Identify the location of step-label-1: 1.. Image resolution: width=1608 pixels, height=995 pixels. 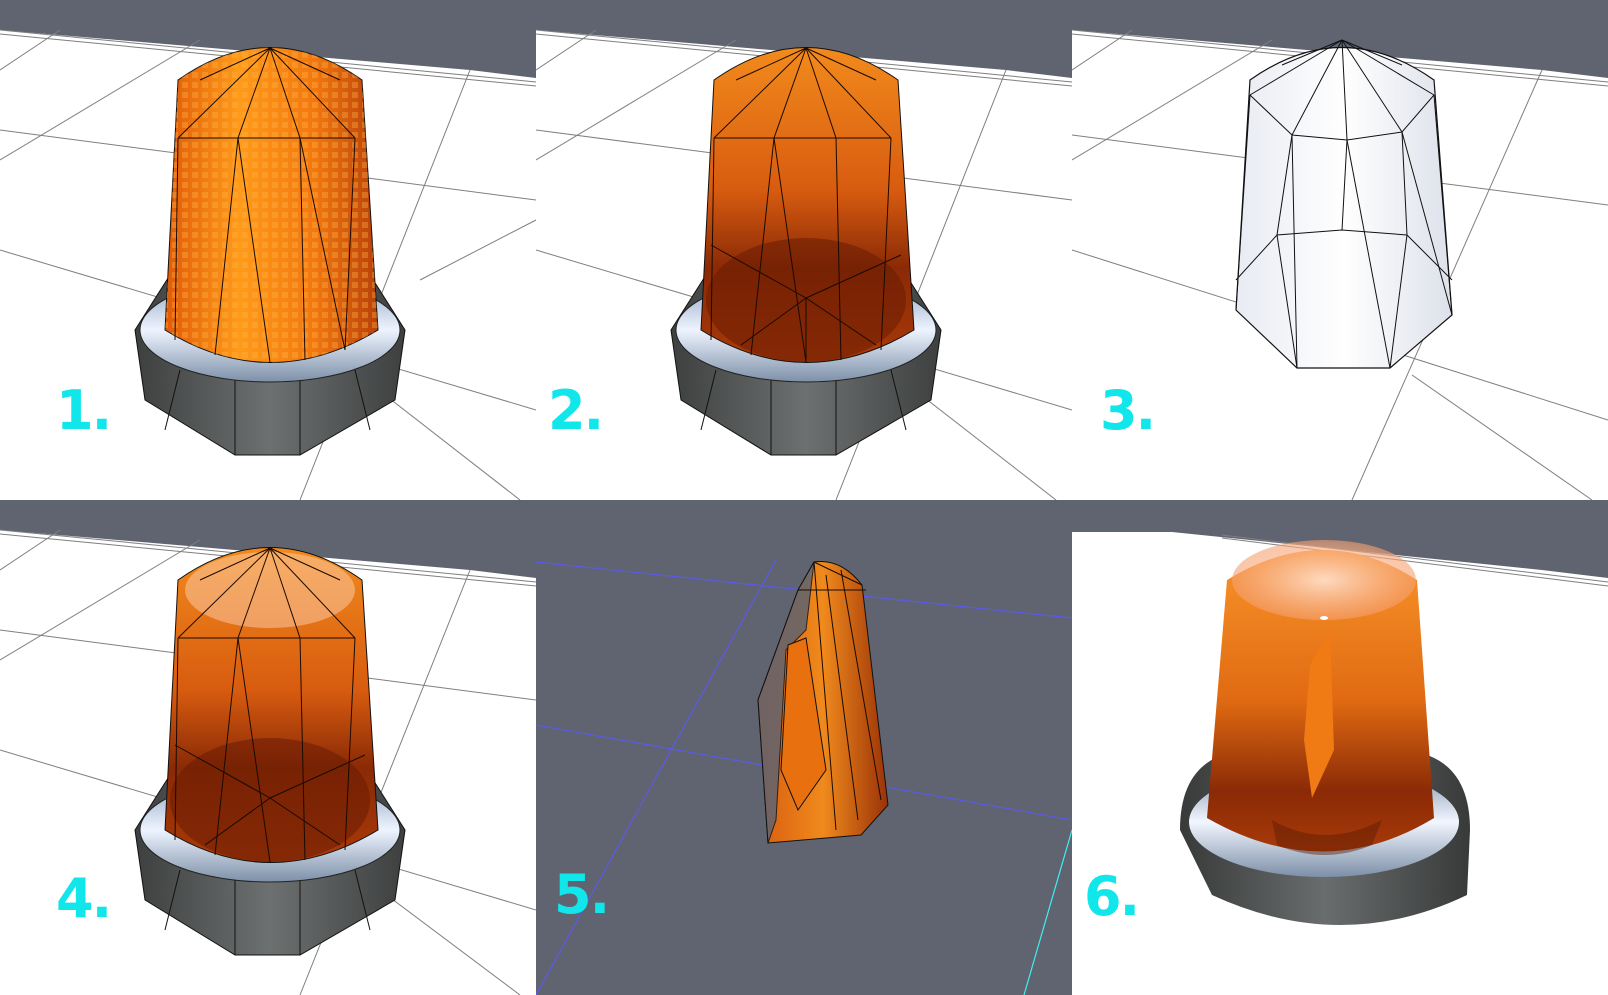
(84, 410).